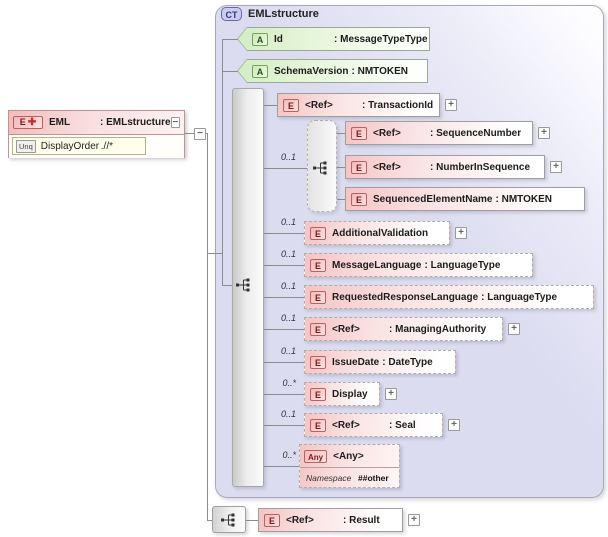 The image size is (608, 537). I want to click on element-messagelanguage: E MessageLanguage : LanguageType, so click(418, 265).